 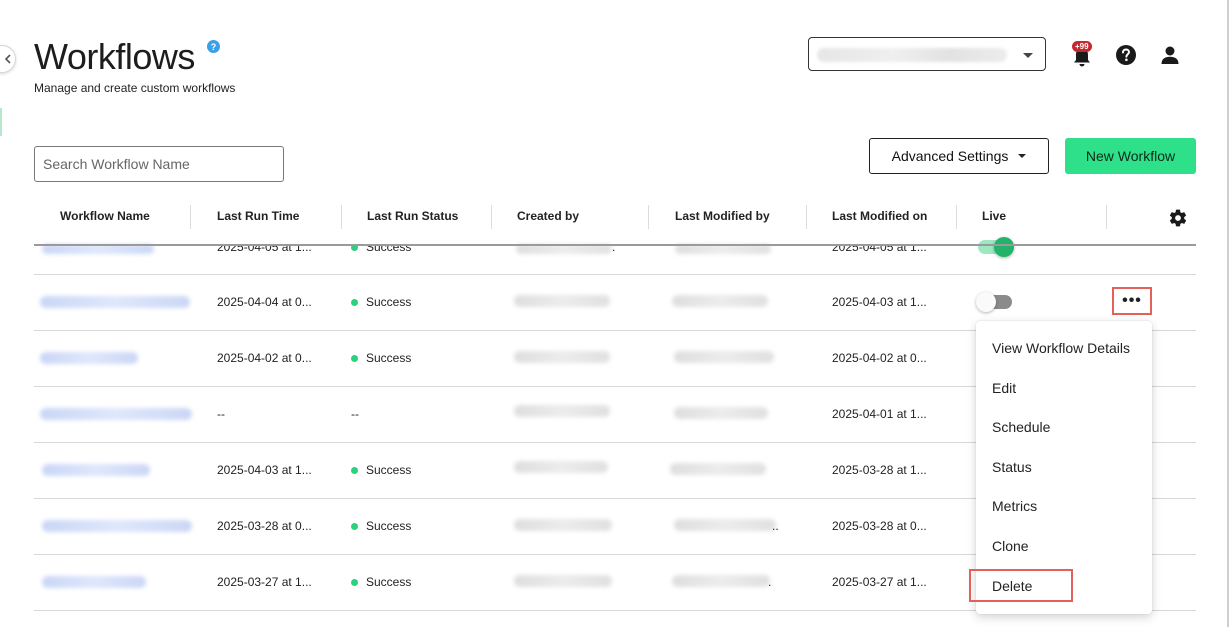 I want to click on chevron-down-icon, so click(x=1028, y=55).